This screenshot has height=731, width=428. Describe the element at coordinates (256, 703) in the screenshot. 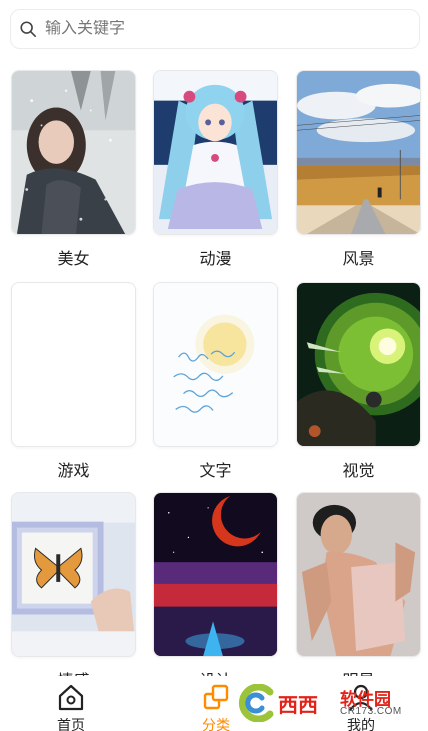

I see `watermark-logo-icon` at that location.